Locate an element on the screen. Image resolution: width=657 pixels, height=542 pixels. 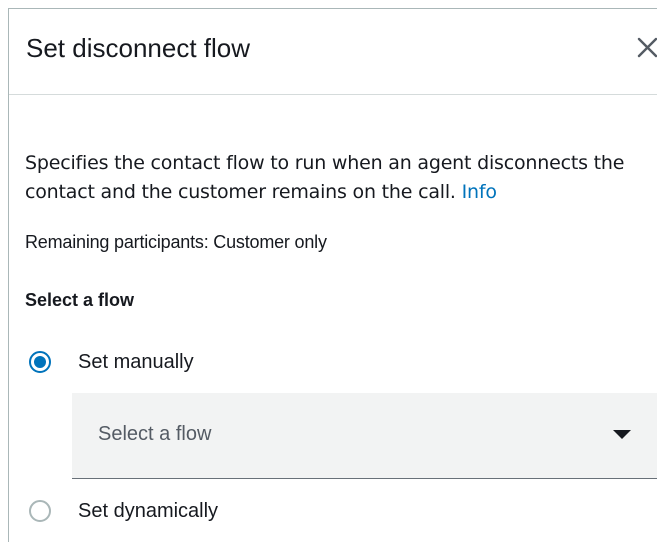
radio-button-unchecked is located at coordinates (40, 511).